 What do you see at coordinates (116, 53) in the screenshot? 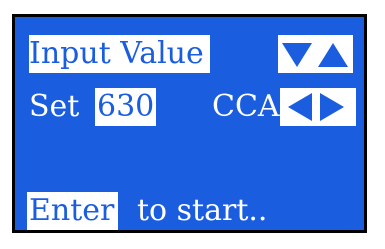
I see `title-text: Input Value` at bounding box center [116, 53].